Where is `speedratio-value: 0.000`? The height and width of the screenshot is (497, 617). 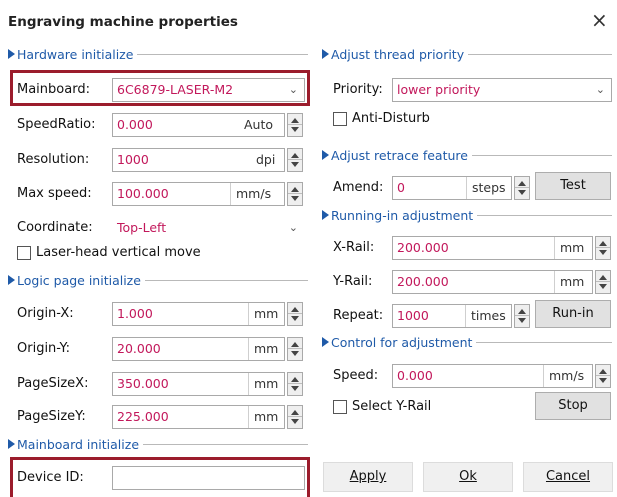 speedratio-value: 0.000 is located at coordinates (135, 124).